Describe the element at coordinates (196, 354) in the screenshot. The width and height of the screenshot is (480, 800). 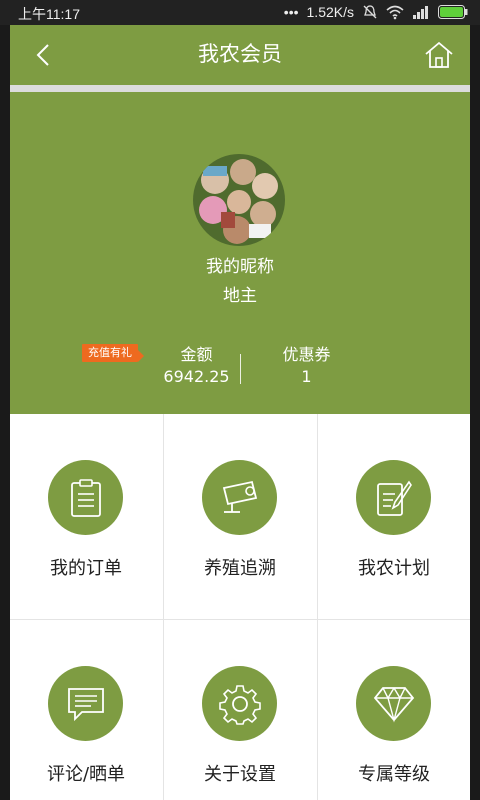
I see `amount-label: 金额` at that location.